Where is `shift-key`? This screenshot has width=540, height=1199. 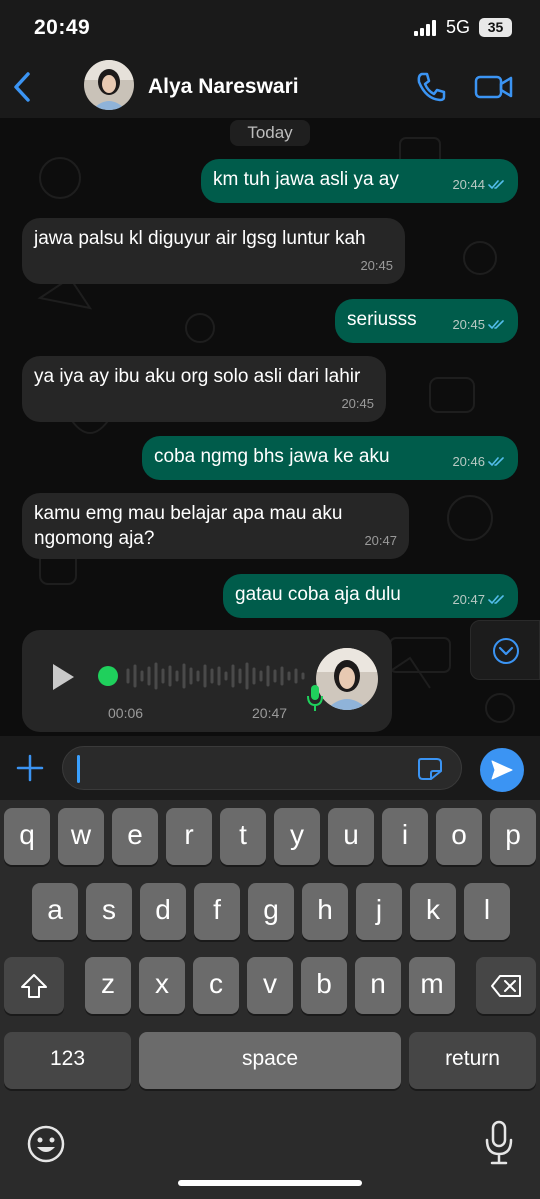
shift-key is located at coordinates (34, 985).